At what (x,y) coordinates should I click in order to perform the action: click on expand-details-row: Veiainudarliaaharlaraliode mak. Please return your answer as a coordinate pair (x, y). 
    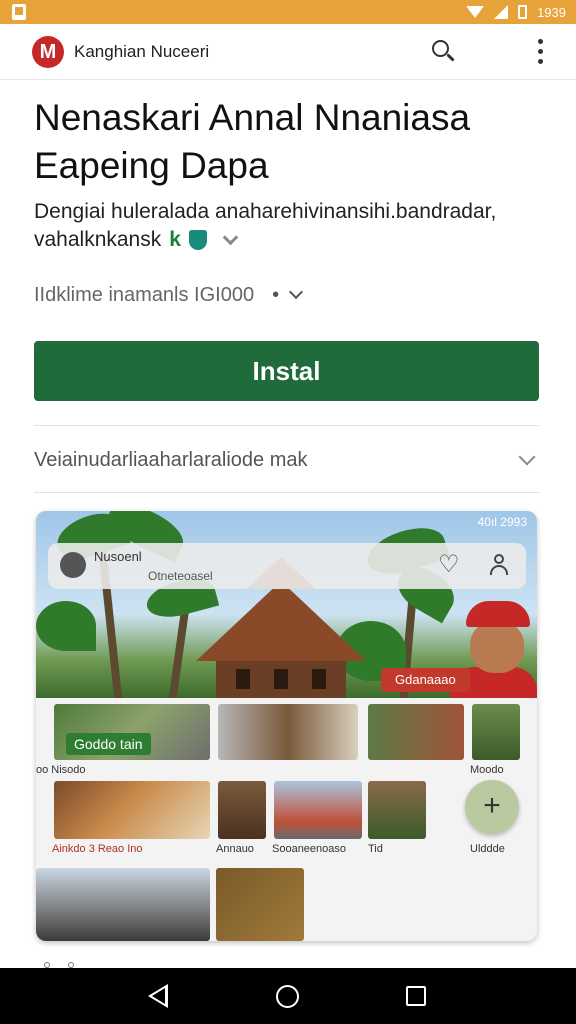
    Looking at the image, I should click on (286, 460).